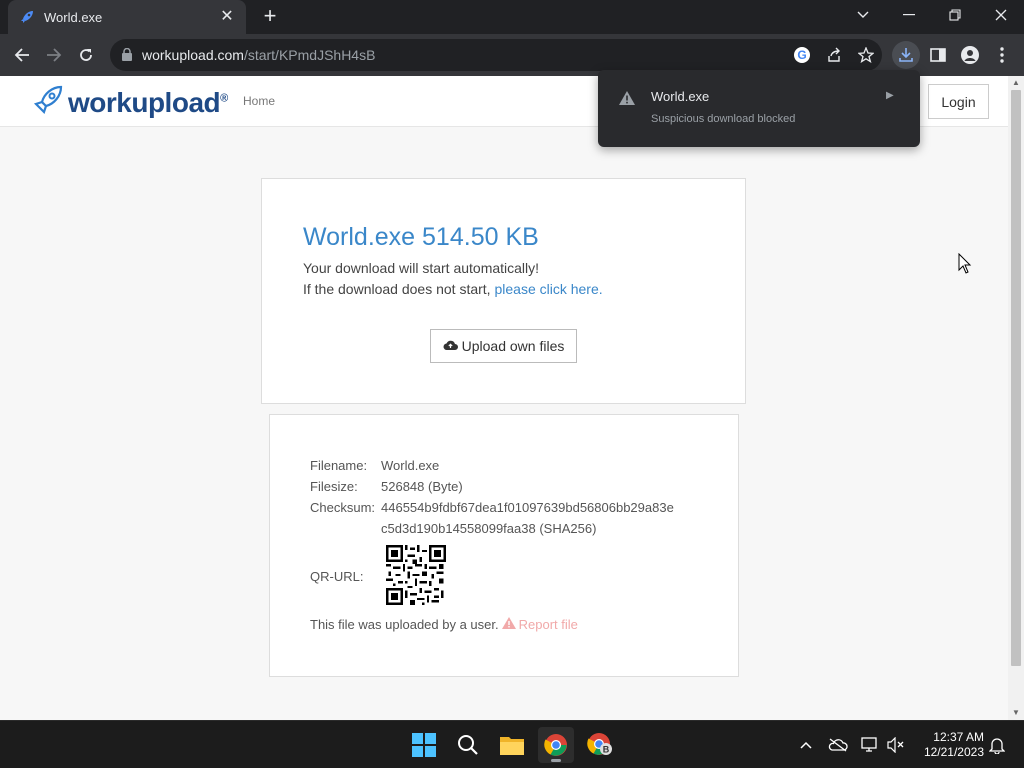 The width and height of the screenshot is (1024, 768). What do you see at coordinates (503, 346) in the screenshot?
I see `upload-own-files-button: Upload own files` at bounding box center [503, 346].